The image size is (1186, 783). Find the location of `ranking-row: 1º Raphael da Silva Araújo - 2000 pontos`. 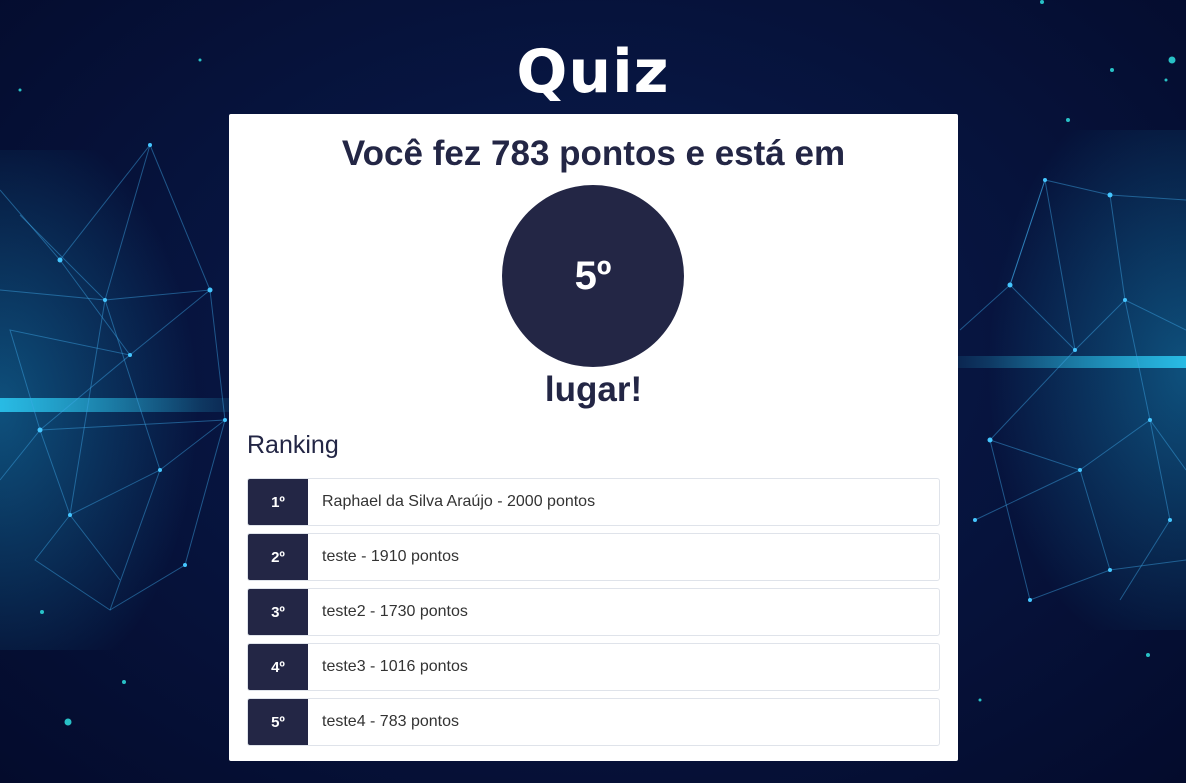

ranking-row: 1º Raphael da Silva Araújo - 2000 pontos is located at coordinates (593, 502).